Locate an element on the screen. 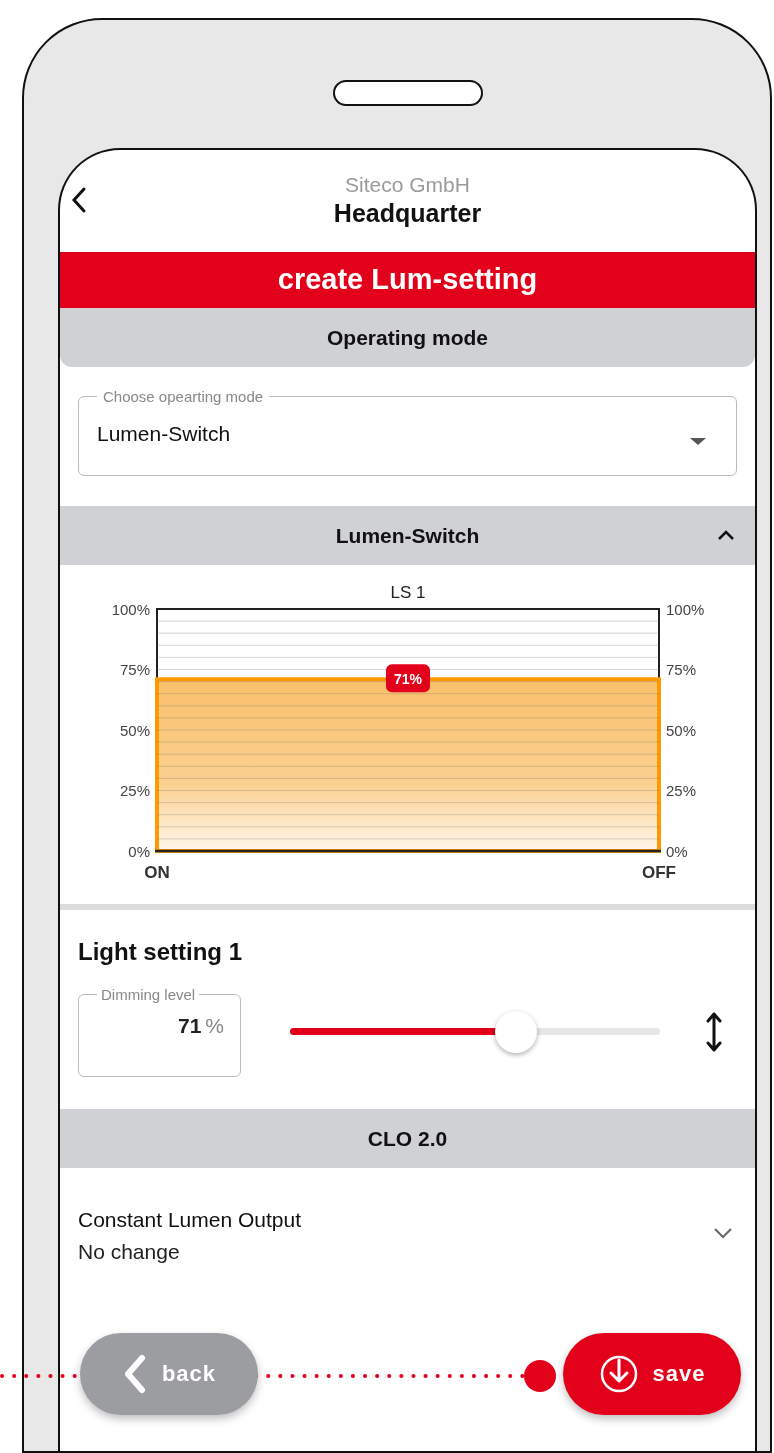 This screenshot has height=1453, width=774. chart-title: LS 1 is located at coordinates (408, 592).